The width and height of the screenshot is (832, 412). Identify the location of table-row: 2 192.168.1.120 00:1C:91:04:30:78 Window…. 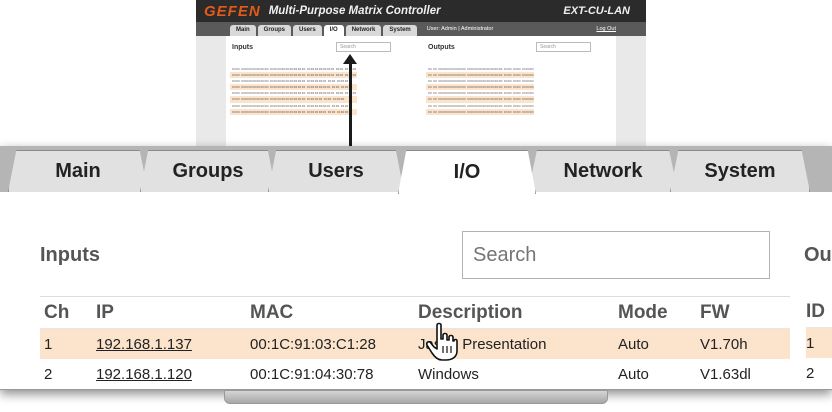
(415, 374).